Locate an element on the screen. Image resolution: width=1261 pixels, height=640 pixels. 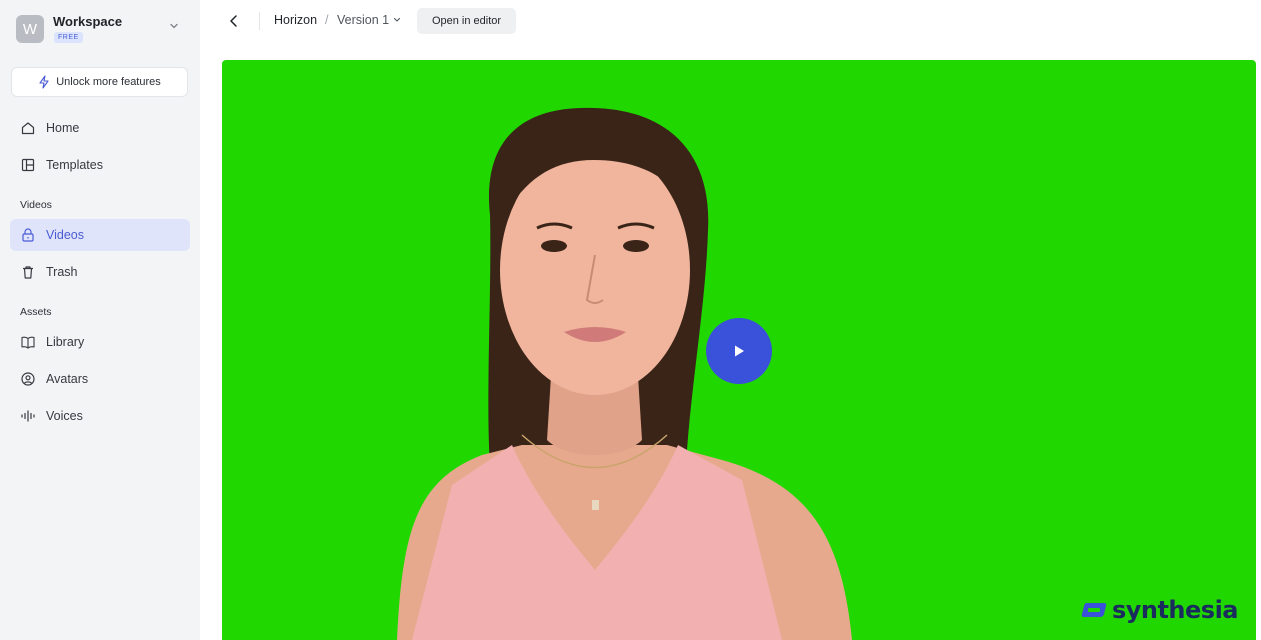
sidebar-item-label: Library is located at coordinates (65, 342).